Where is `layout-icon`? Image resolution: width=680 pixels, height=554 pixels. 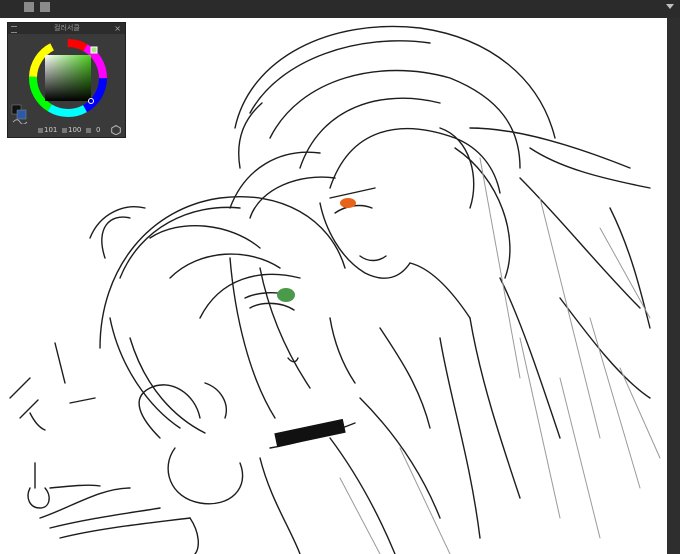 layout-icon is located at coordinates (45, 7).